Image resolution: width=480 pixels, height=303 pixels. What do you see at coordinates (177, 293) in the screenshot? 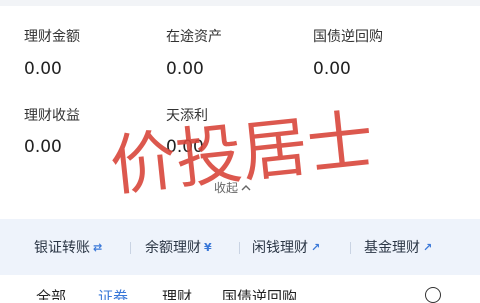
I see `tab-wealth: 理财` at bounding box center [177, 293].